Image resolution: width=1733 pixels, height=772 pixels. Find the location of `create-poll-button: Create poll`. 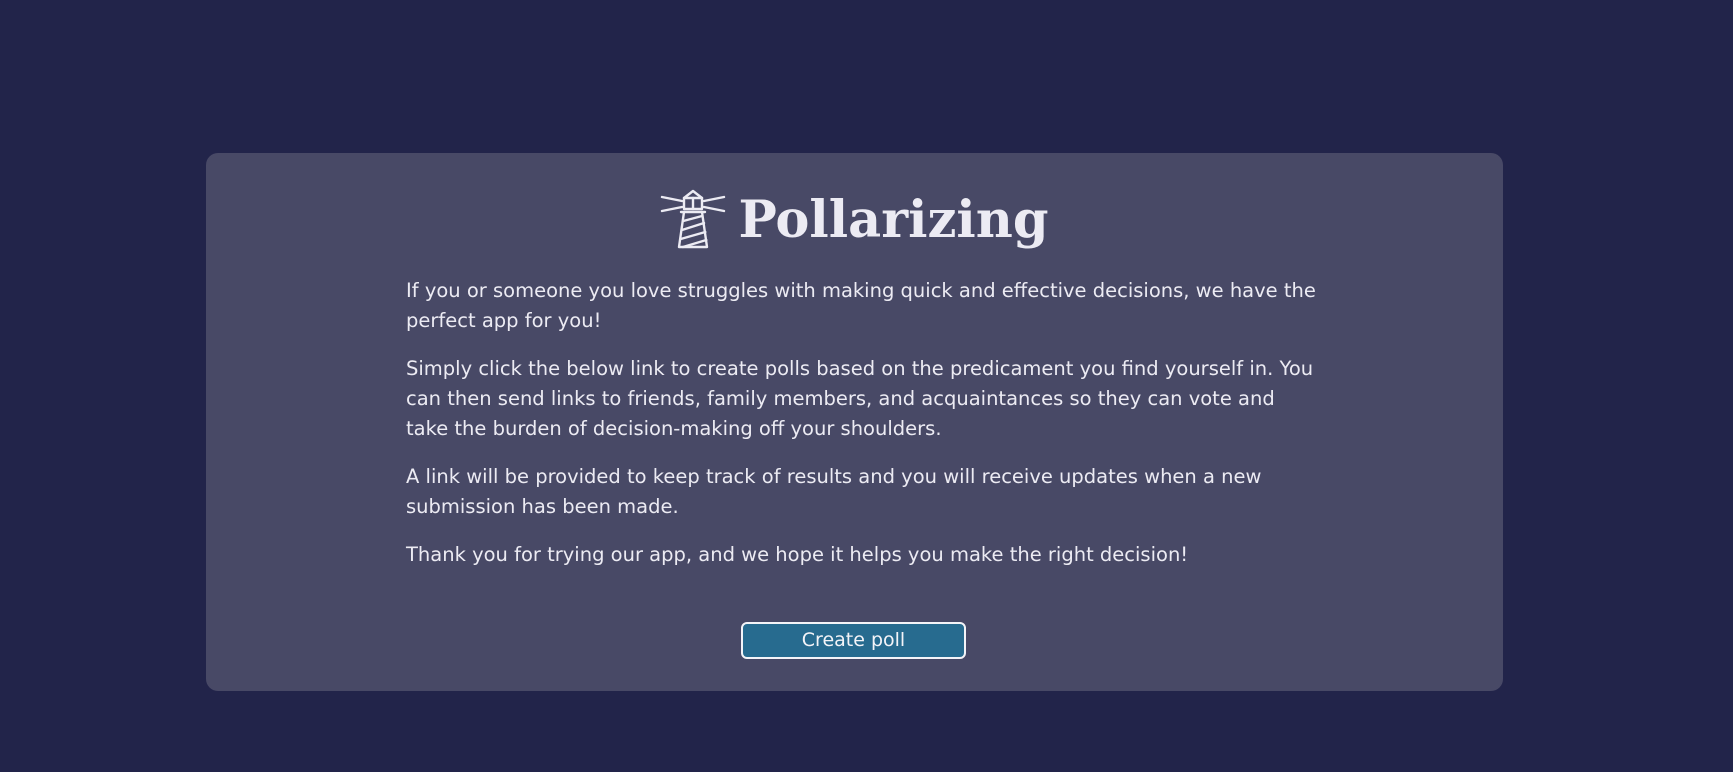

create-poll-button: Create poll is located at coordinates (853, 640).